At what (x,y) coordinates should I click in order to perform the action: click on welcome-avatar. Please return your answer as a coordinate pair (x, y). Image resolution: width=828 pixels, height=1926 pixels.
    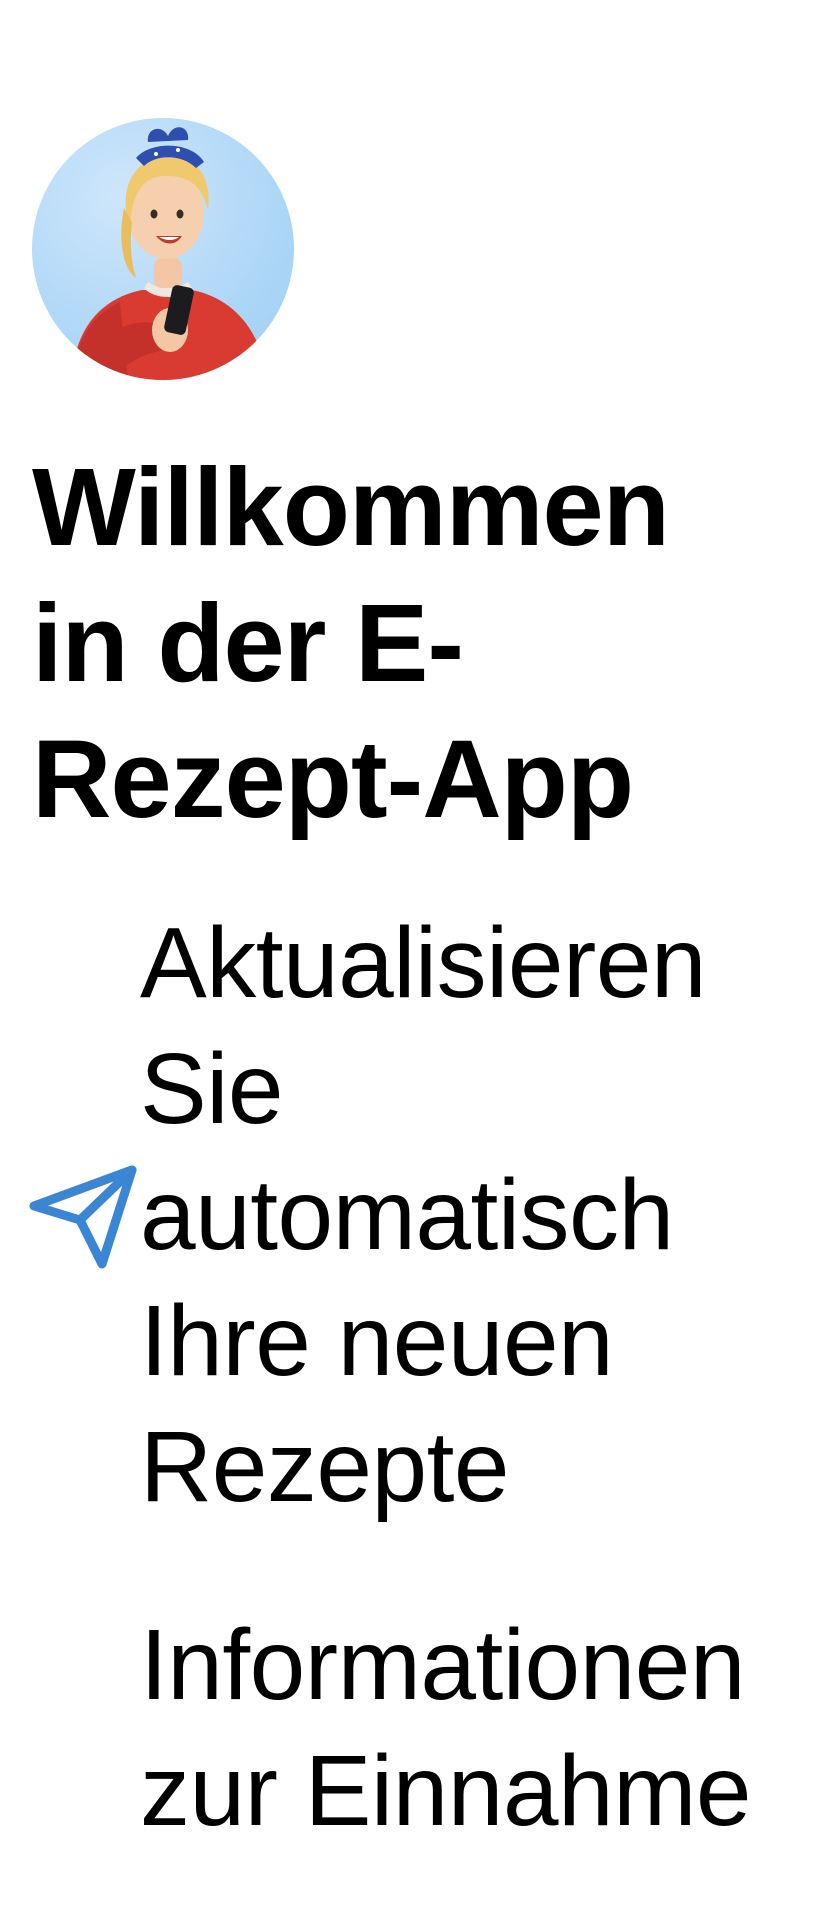
    Looking at the image, I should click on (163, 249).